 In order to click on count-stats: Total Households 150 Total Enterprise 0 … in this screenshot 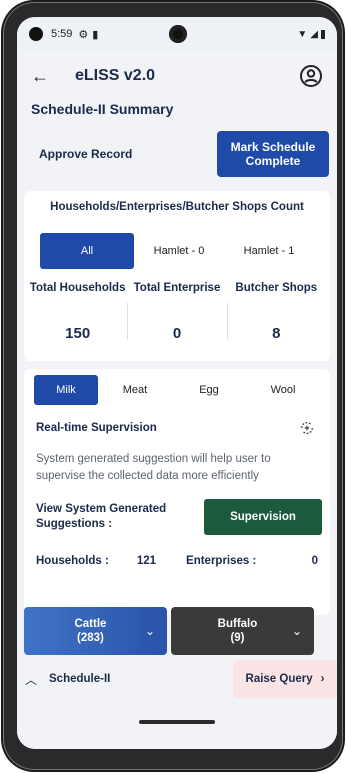, I will do `click(177, 311)`.